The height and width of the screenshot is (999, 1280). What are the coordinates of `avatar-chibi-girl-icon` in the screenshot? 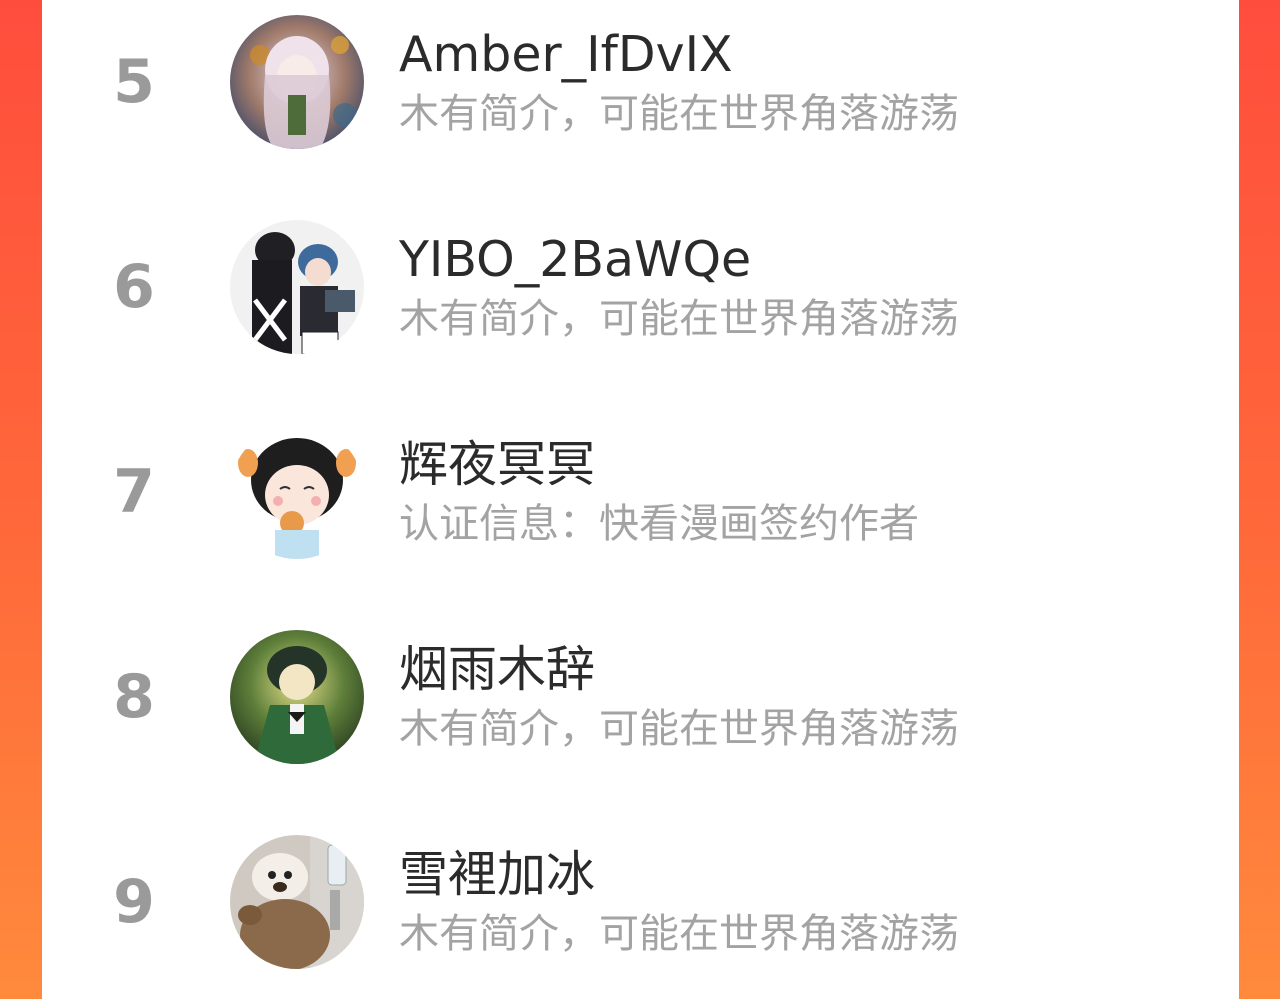 It's located at (297, 492).